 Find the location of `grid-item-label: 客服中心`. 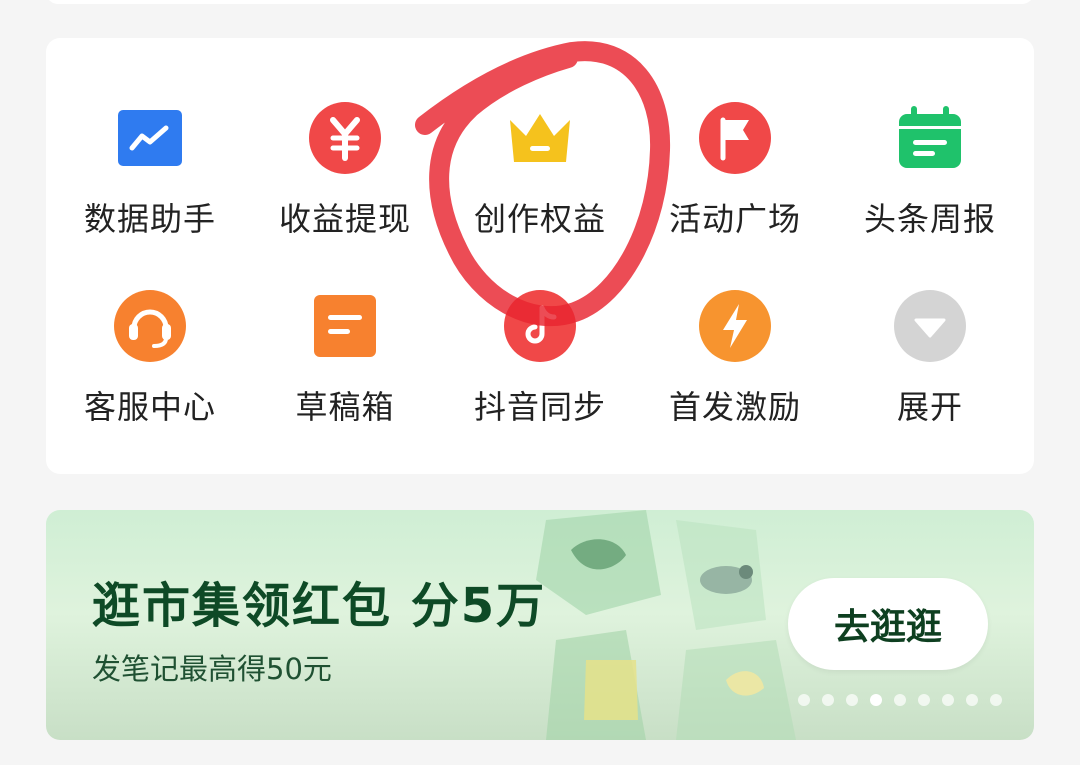

grid-item-label: 客服中心 is located at coordinates (149, 407).